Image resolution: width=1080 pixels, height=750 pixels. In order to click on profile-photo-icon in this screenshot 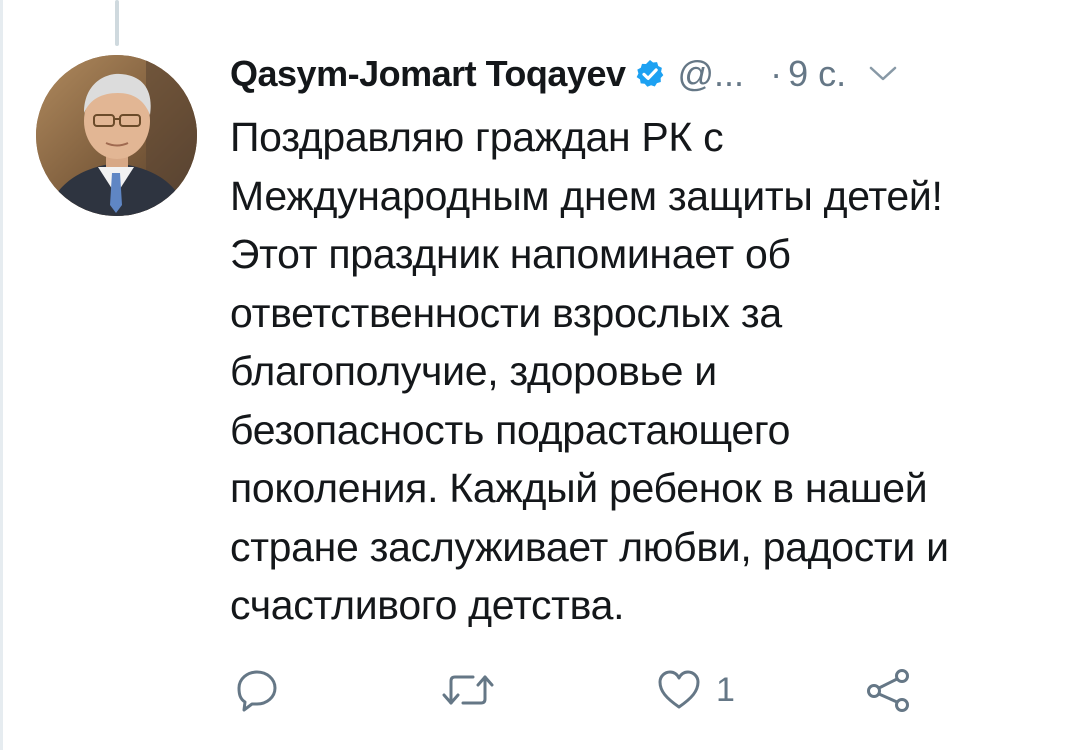, I will do `click(116, 135)`.